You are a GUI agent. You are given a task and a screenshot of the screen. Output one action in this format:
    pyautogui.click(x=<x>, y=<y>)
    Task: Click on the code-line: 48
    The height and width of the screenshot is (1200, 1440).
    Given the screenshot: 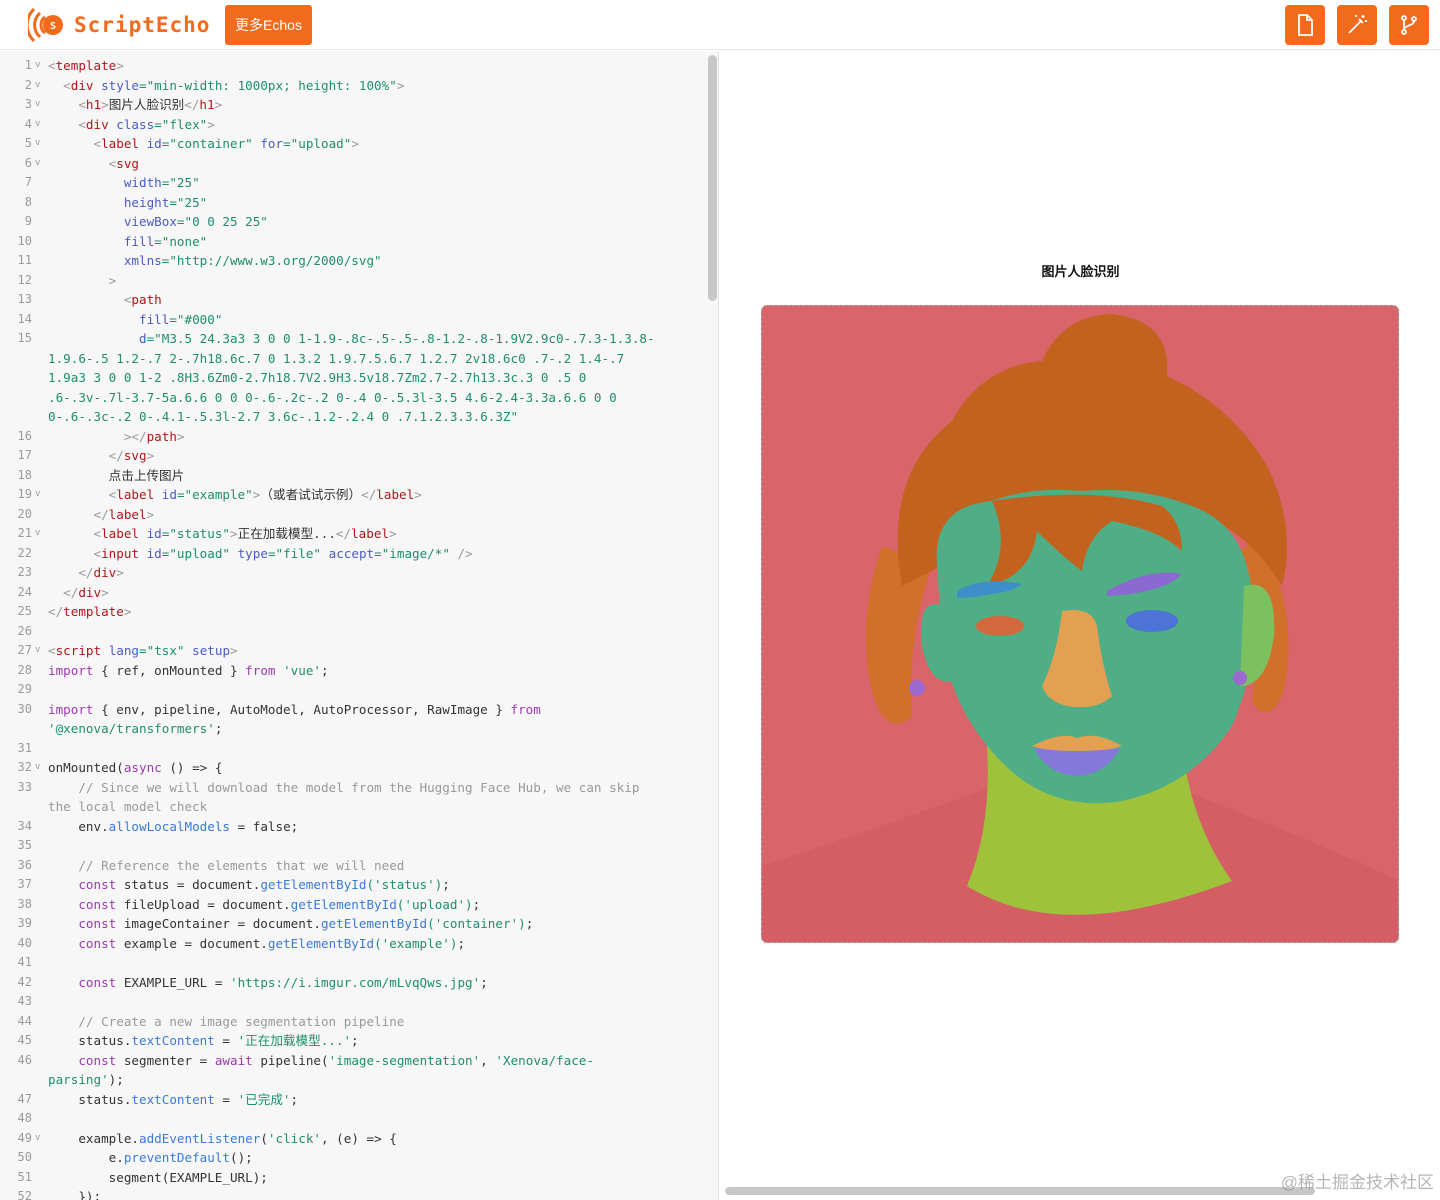 What is the action you would take?
    pyautogui.click(x=24, y=1118)
    